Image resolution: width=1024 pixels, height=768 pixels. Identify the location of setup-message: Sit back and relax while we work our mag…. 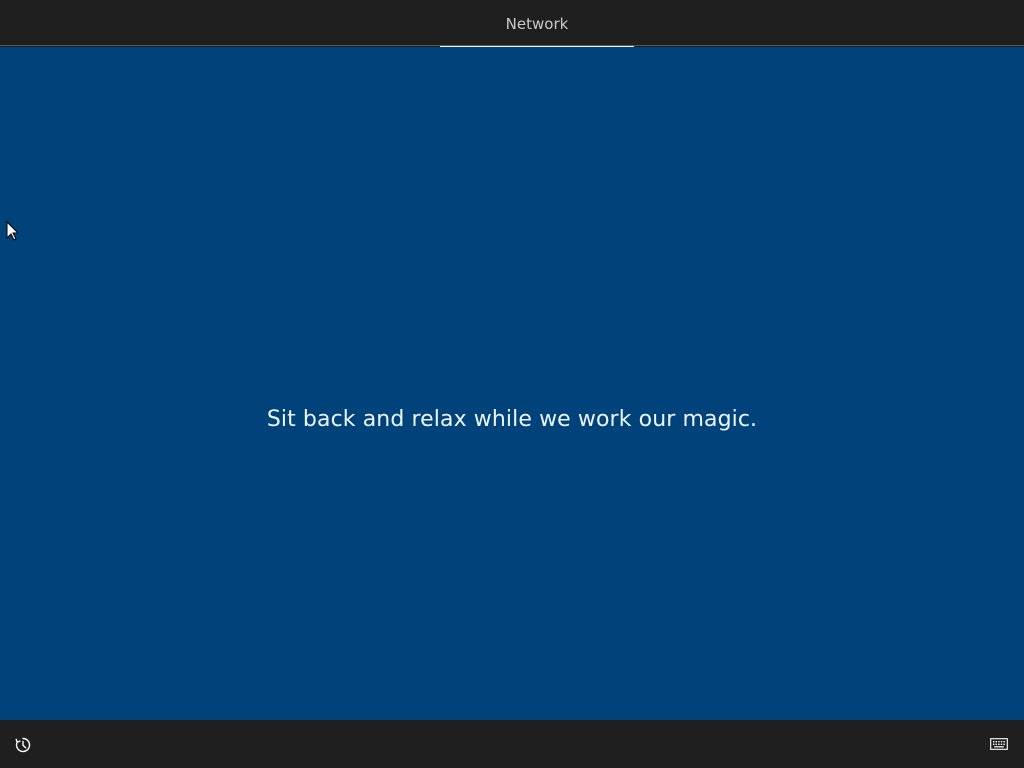
(512, 419).